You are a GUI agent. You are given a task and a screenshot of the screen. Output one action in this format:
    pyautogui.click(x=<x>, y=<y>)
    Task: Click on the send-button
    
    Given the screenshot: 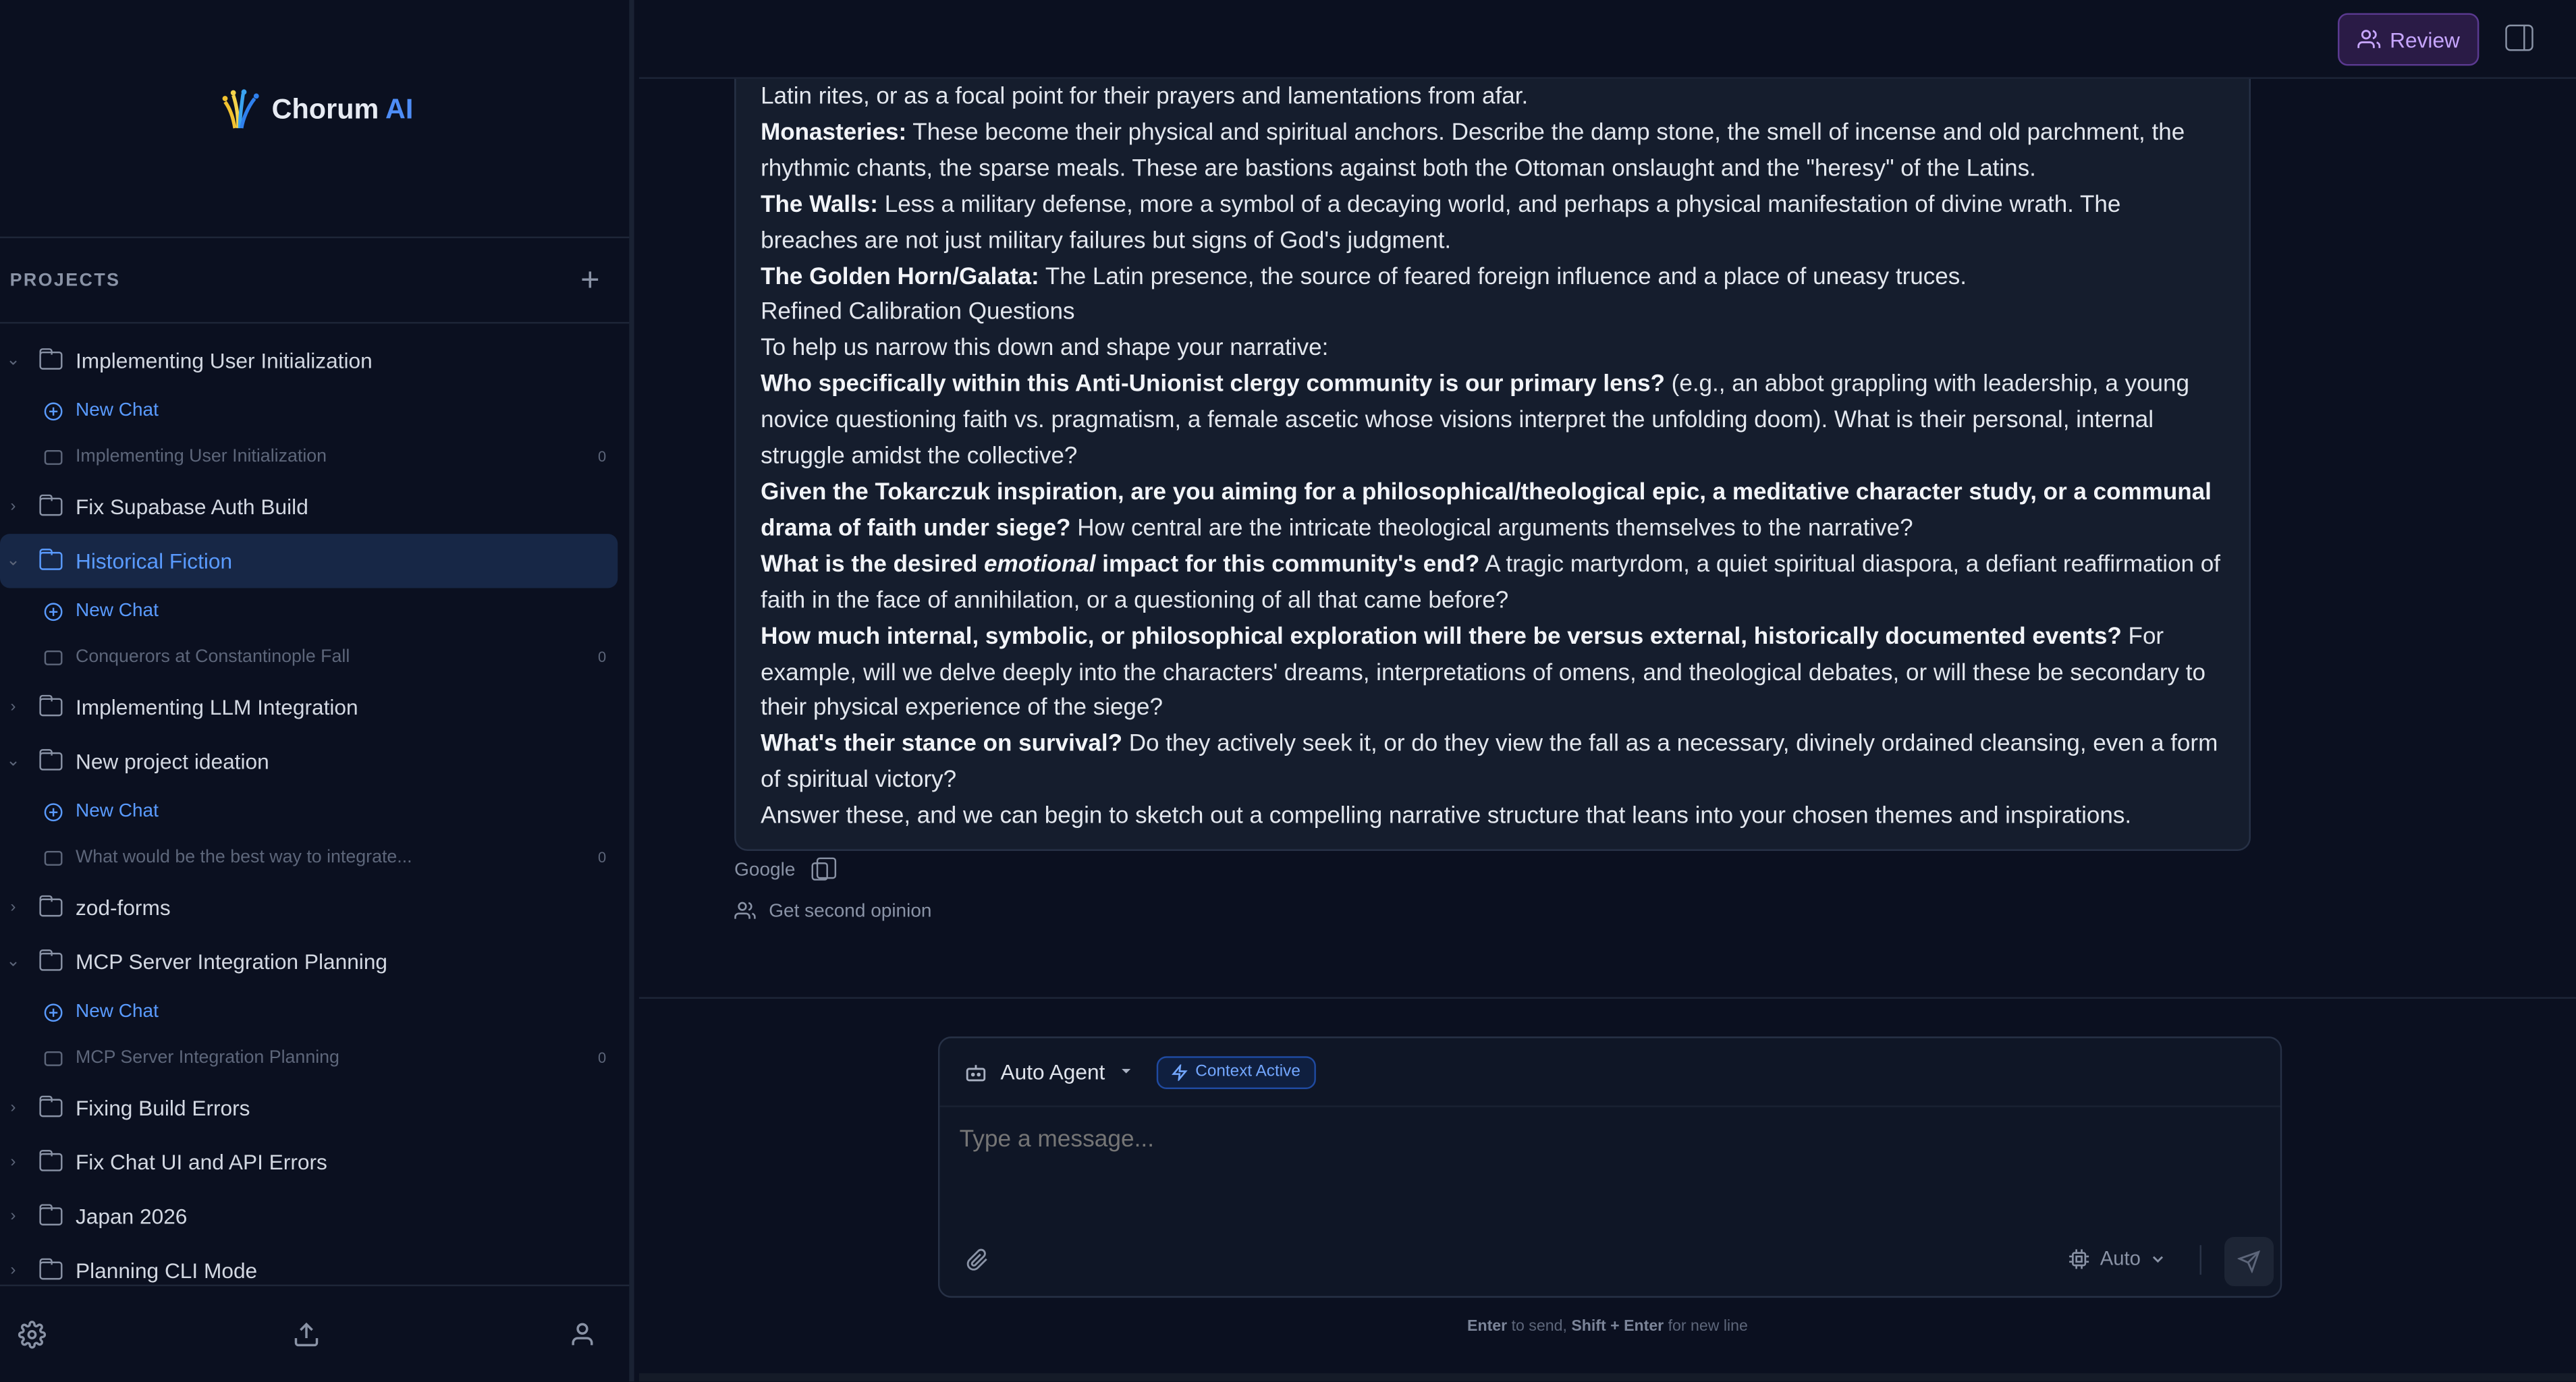 What is the action you would take?
    pyautogui.click(x=2249, y=1262)
    